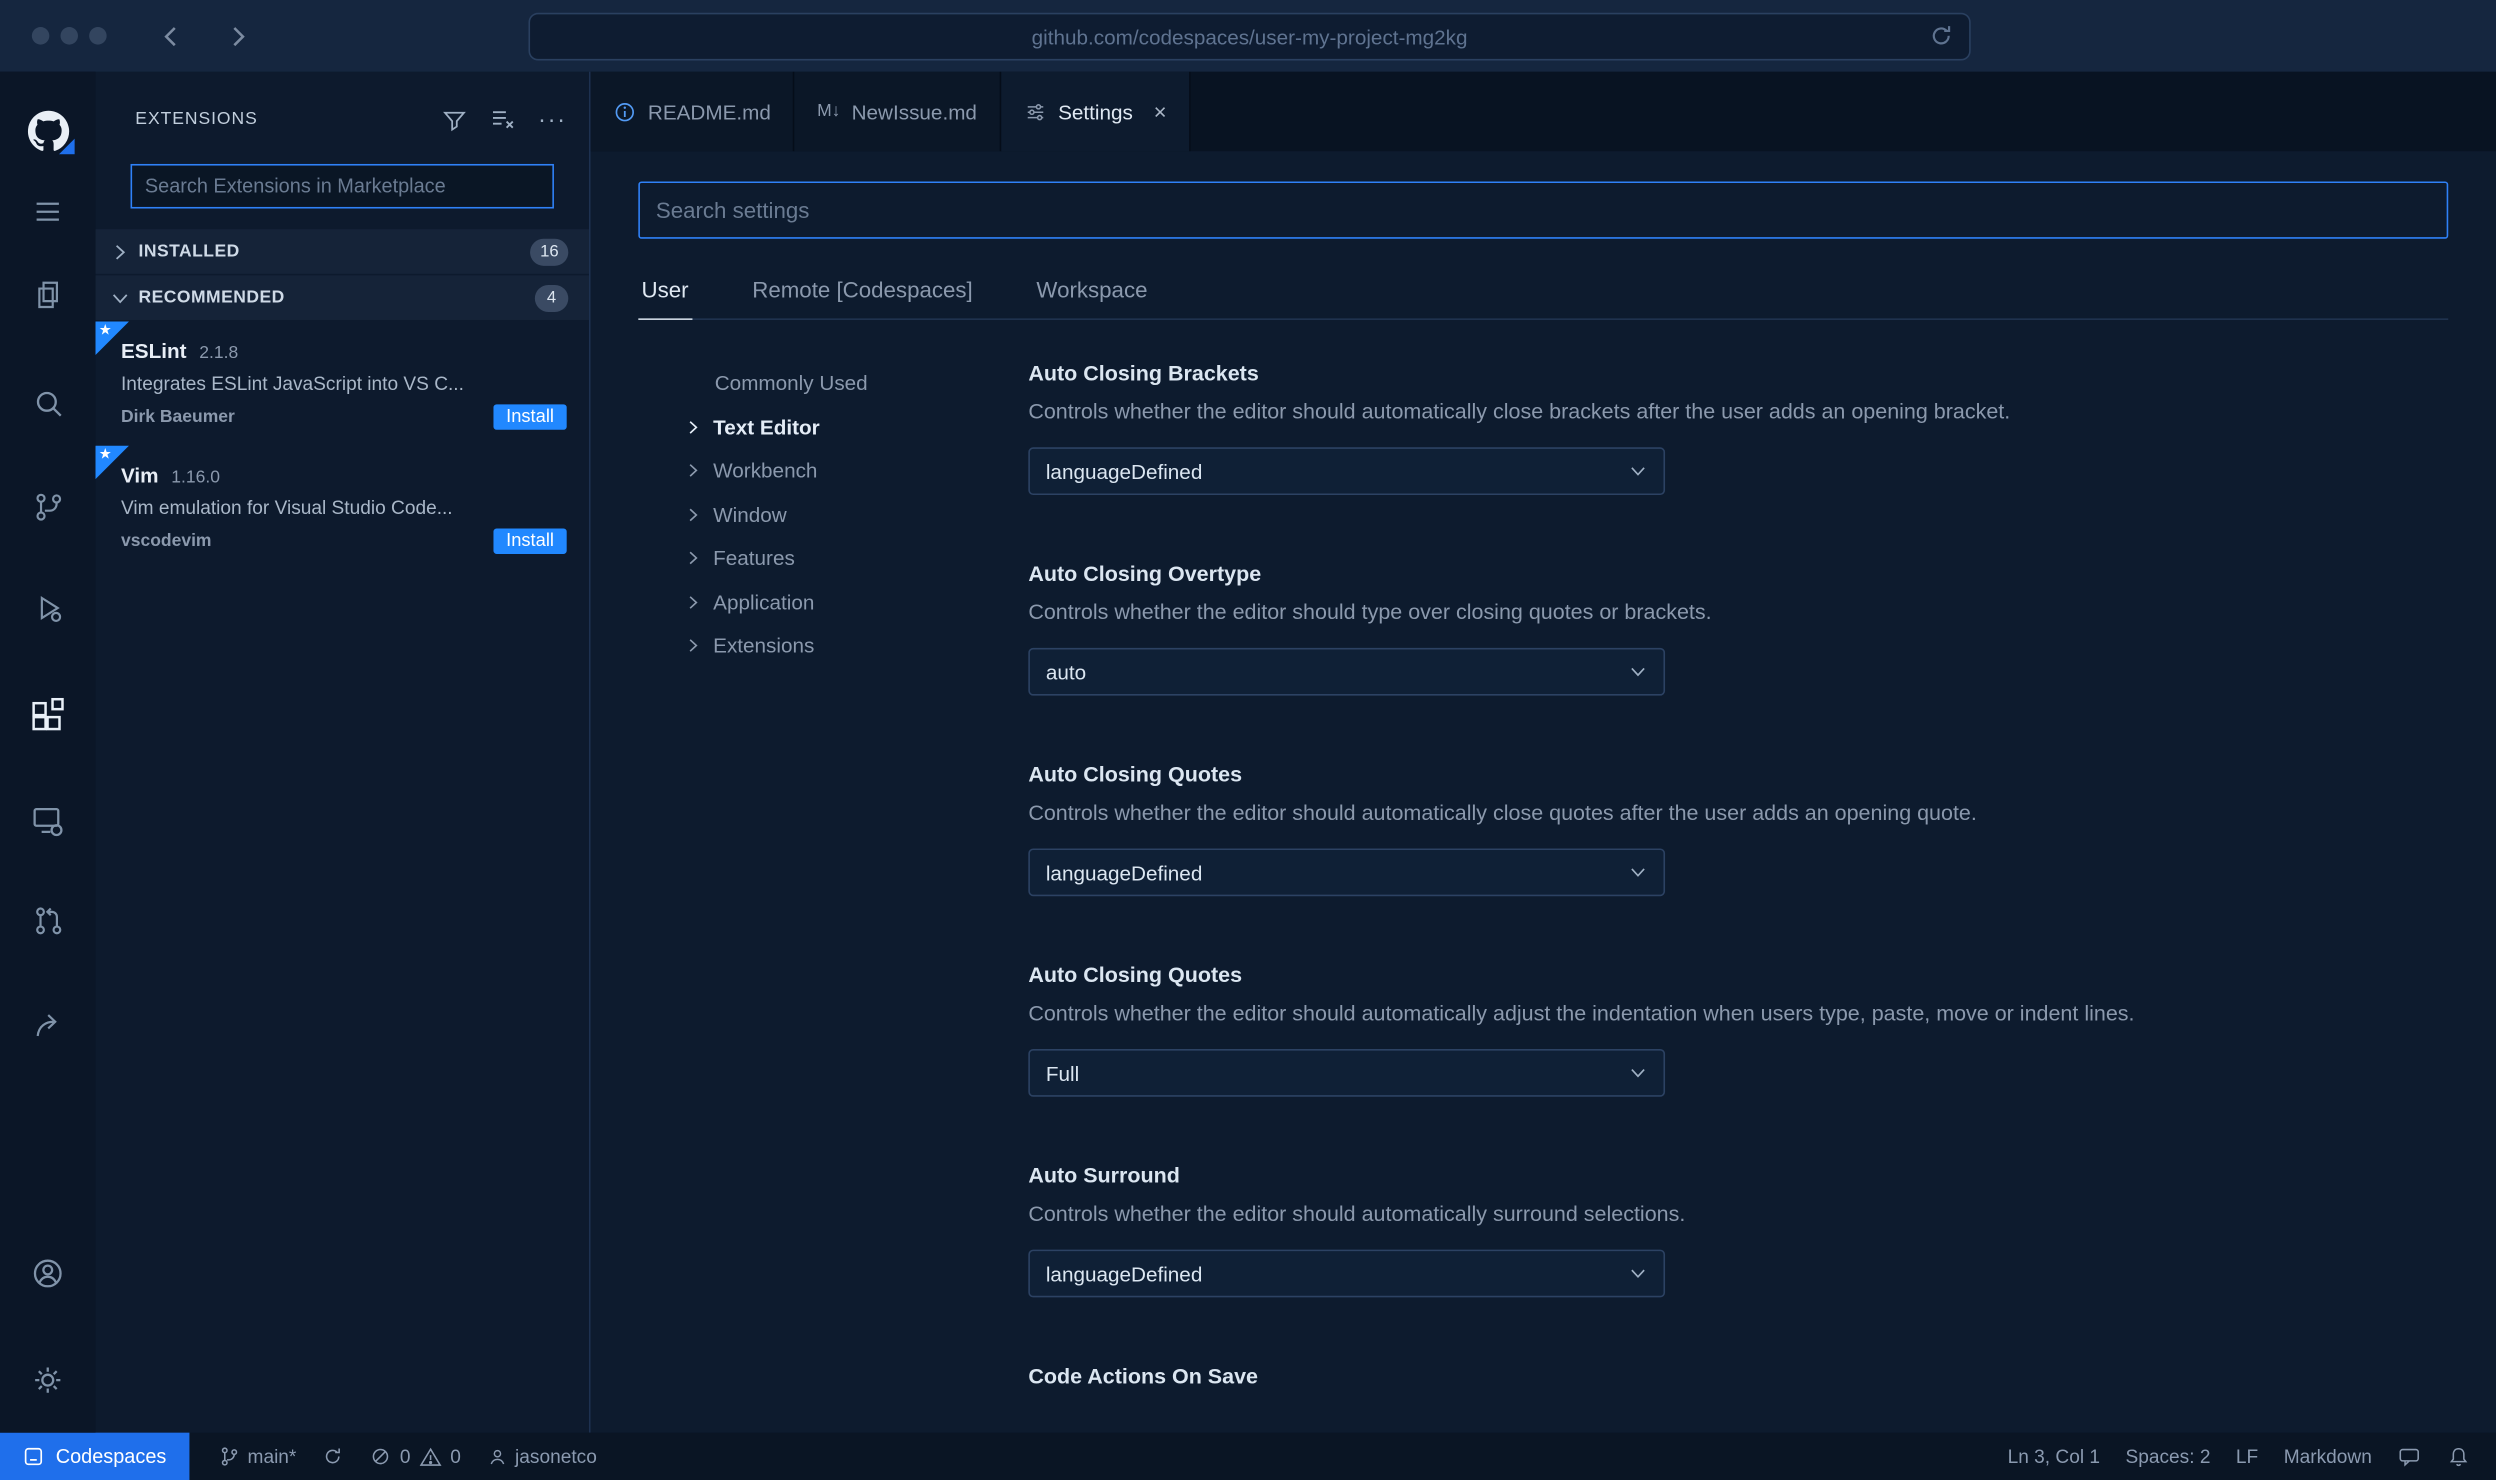 The image size is (2496, 1480). What do you see at coordinates (552, 119) in the screenshot?
I see `more-actions-icon: ···` at bounding box center [552, 119].